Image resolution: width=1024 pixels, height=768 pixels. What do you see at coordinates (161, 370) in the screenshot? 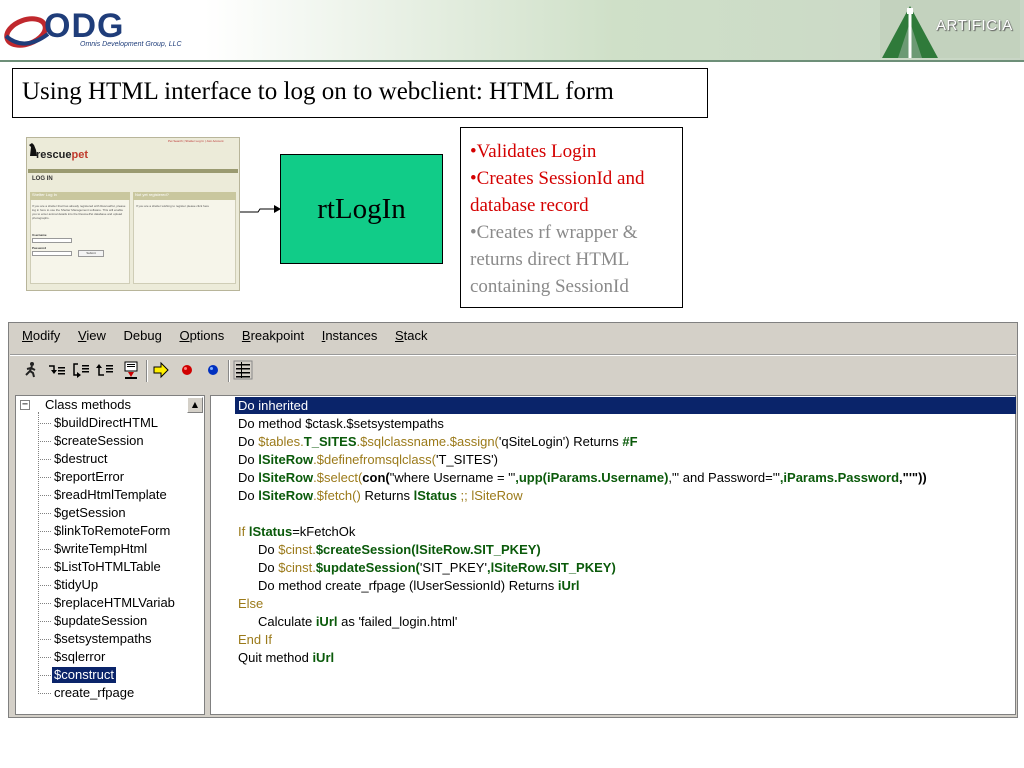
I see `go-to-icon` at bounding box center [161, 370].